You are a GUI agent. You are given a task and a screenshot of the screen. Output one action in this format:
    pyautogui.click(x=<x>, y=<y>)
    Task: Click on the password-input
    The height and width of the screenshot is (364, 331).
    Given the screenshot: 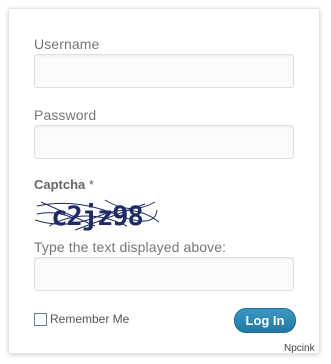 What is the action you would take?
    pyautogui.click(x=164, y=142)
    